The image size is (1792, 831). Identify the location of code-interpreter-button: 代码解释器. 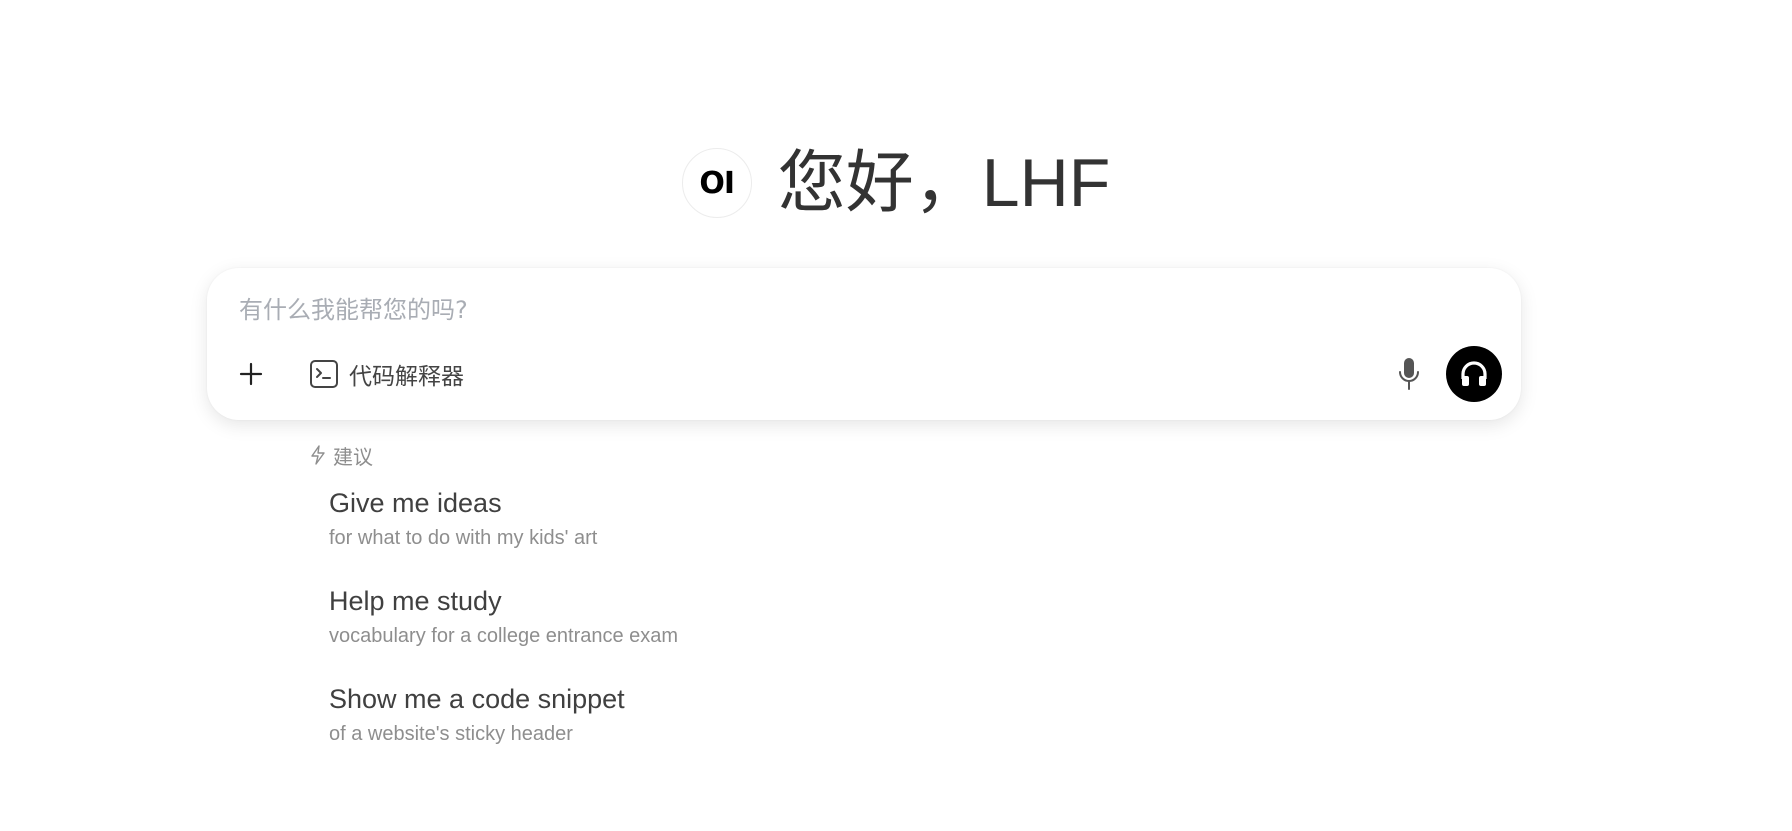
(386, 374).